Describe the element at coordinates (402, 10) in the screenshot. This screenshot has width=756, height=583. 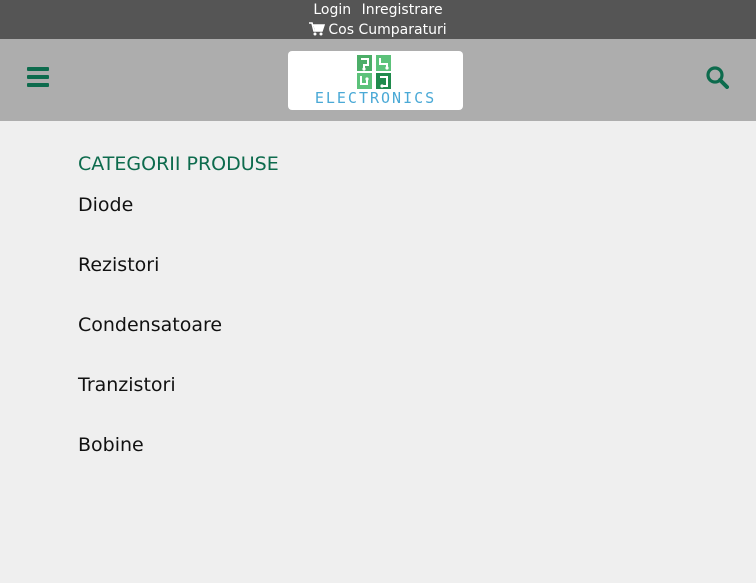
I see `register-link: Inregistrare` at that location.